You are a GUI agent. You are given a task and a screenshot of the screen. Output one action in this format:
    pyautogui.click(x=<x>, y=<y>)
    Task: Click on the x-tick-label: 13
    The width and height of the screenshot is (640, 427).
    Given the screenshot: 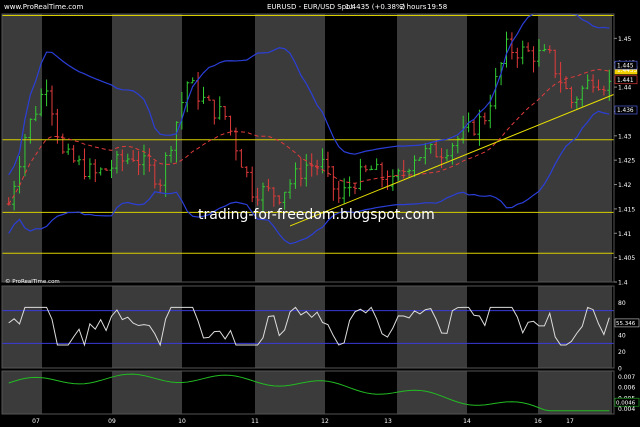 What is the action you would take?
    pyautogui.click(x=388, y=421)
    